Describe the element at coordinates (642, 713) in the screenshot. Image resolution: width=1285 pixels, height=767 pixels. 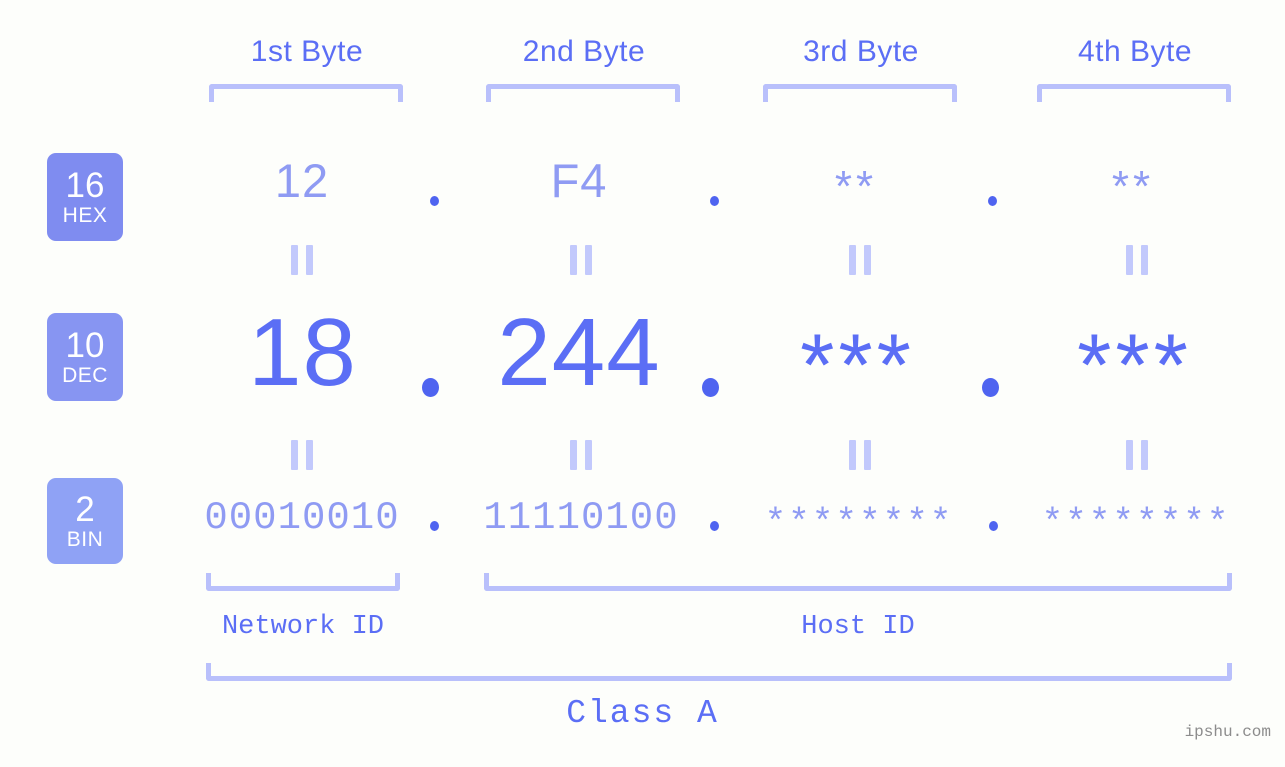
I see `class-label: Class A` at that location.